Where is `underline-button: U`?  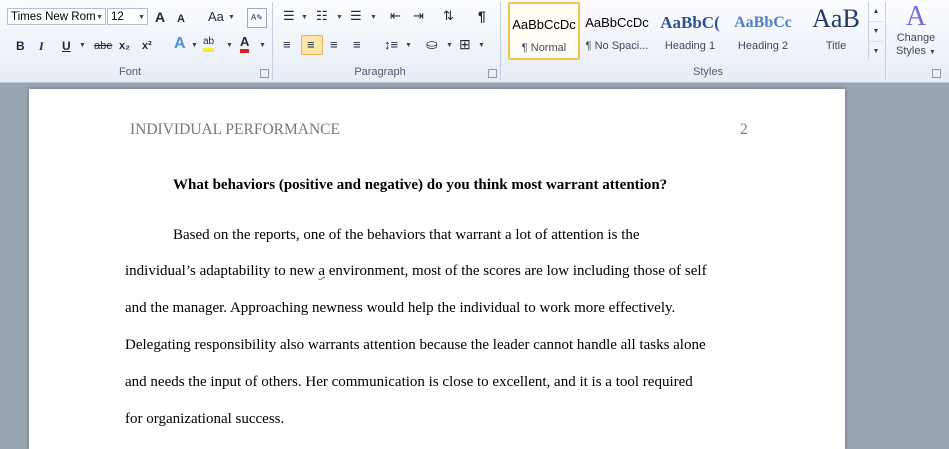
underline-button: U is located at coordinates (66, 46).